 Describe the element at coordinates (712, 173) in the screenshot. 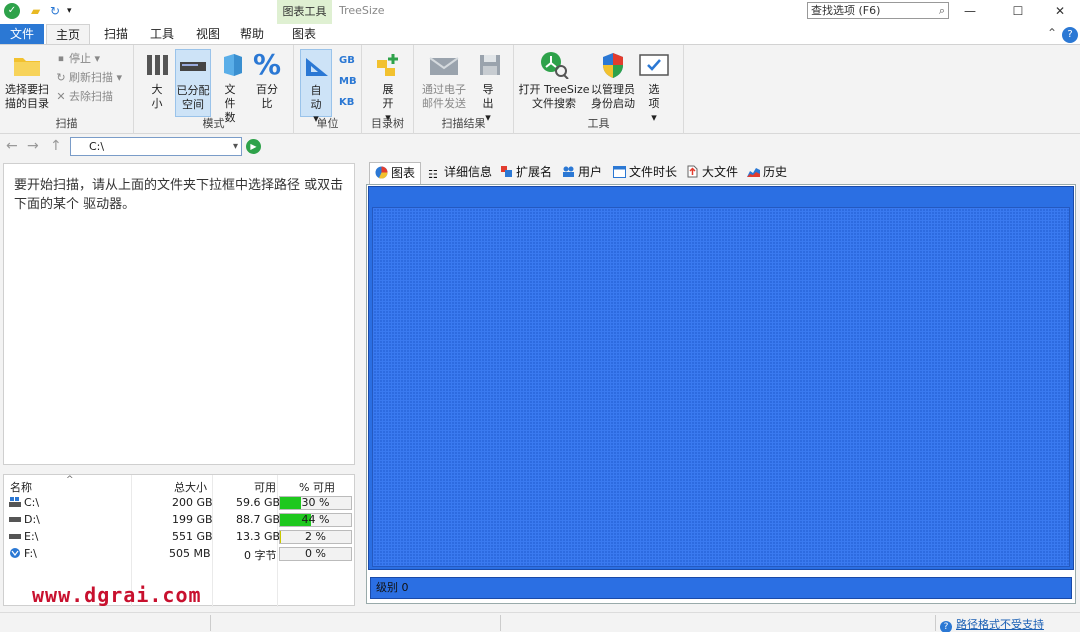

I see `tab-top-files: 大文件` at that location.